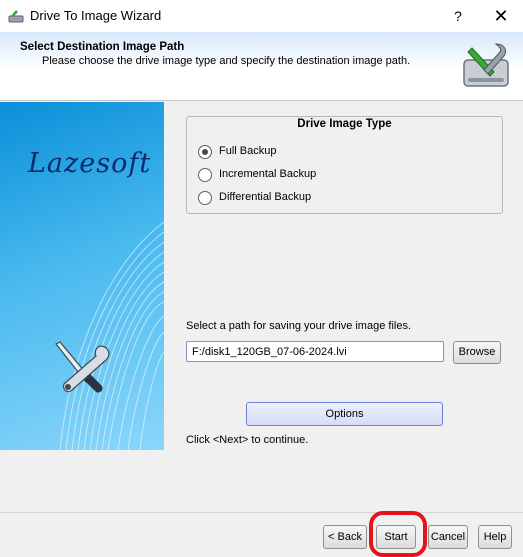 Image resolution: width=523 pixels, height=557 pixels. What do you see at coordinates (344, 414) in the screenshot?
I see `options-button: Options` at bounding box center [344, 414].